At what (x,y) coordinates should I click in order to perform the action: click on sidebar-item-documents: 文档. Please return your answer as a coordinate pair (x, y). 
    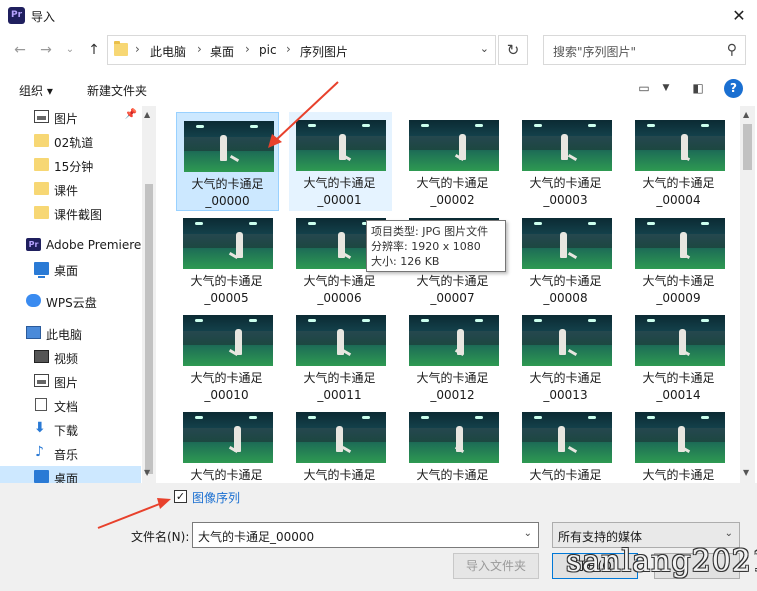
    Looking at the image, I should click on (70, 405).